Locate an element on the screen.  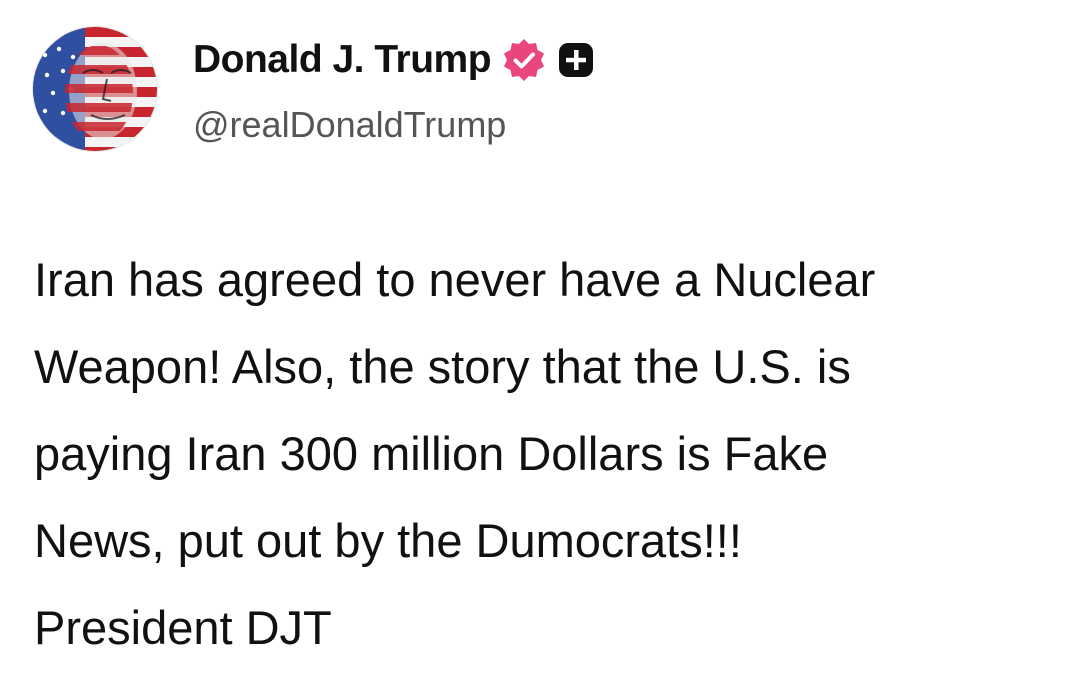
post-body-line: Weapon! Also, the story that the U.S. is is located at coordinates (442, 366).